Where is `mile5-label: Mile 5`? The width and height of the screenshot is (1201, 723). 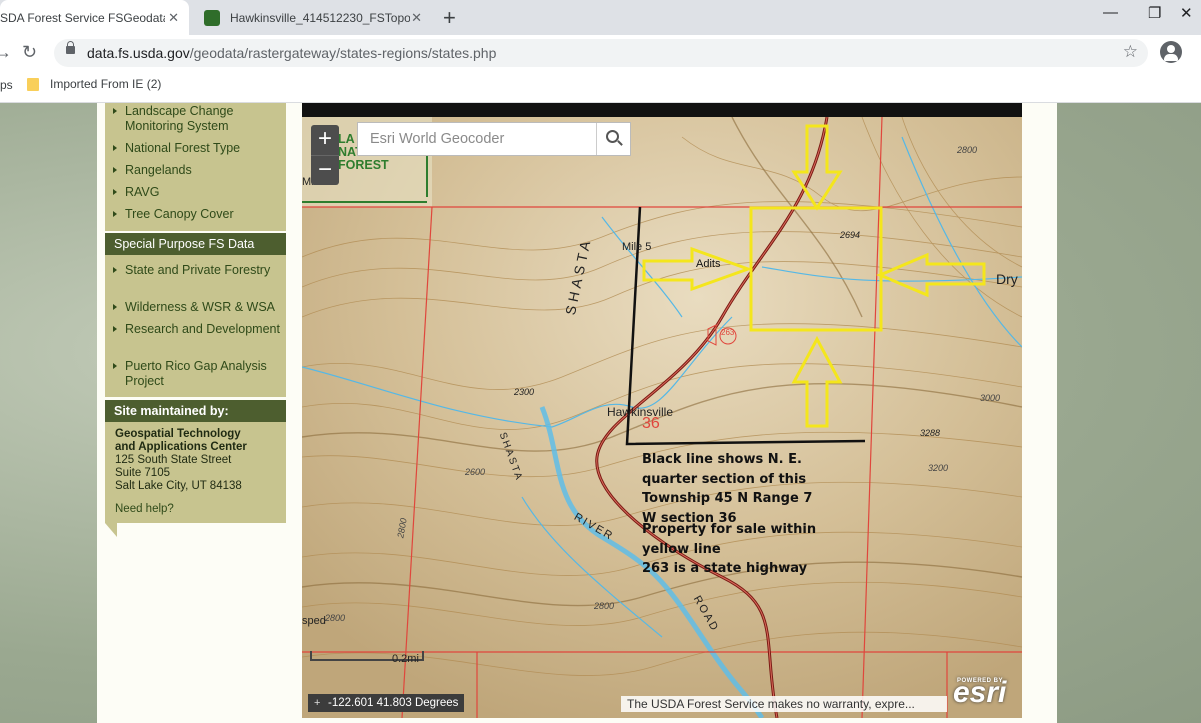
mile5-label: Mile 5 is located at coordinates (637, 247).